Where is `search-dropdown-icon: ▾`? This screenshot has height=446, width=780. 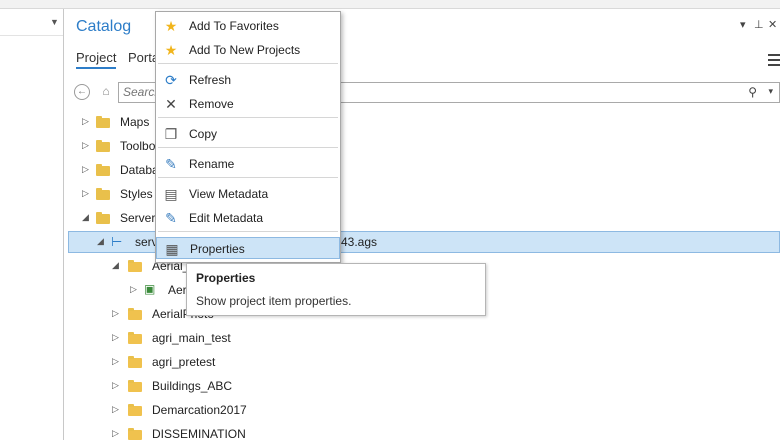
search-dropdown-icon: ▾ is located at coordinates (770, 91).